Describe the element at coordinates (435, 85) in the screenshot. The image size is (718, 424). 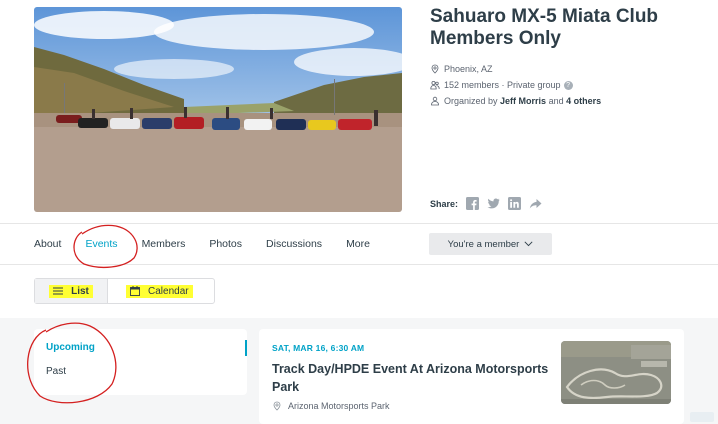
I see `members-icon` at that location.